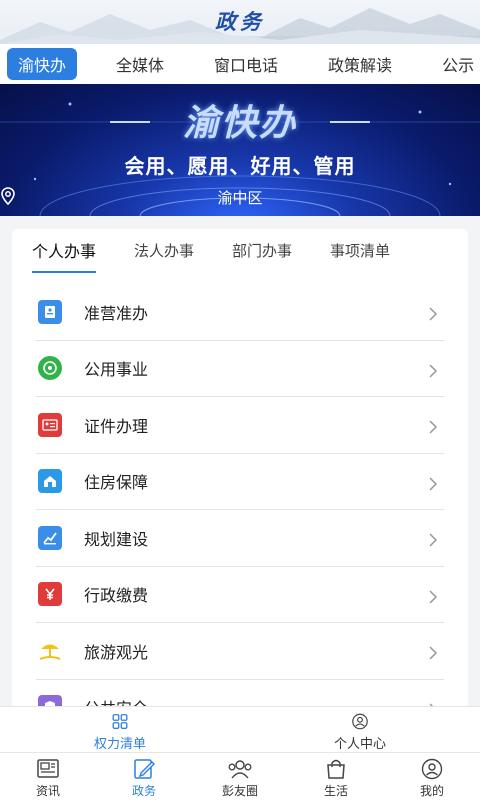  Describe the element at coordinates (431, 791) in the screenshot. I see `nav-label: 我的` at that location.